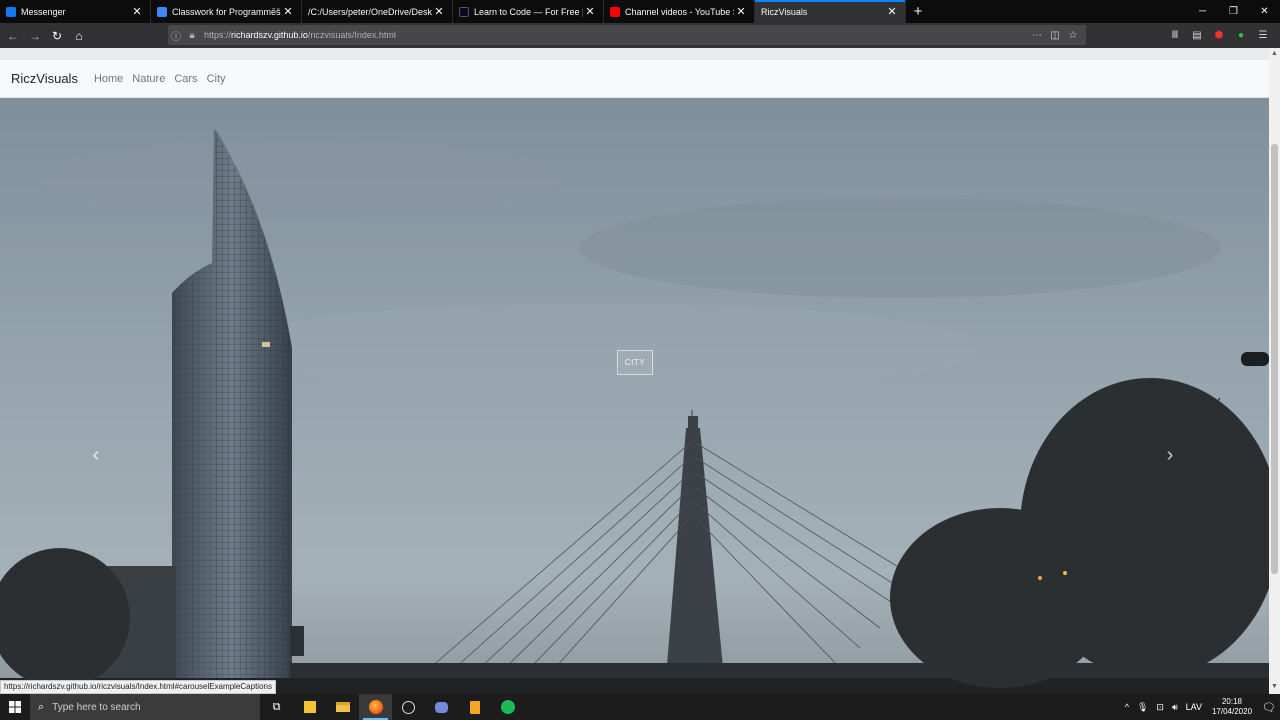  I want to click on scroll-up-icon: ▲, so click(1274, 55).